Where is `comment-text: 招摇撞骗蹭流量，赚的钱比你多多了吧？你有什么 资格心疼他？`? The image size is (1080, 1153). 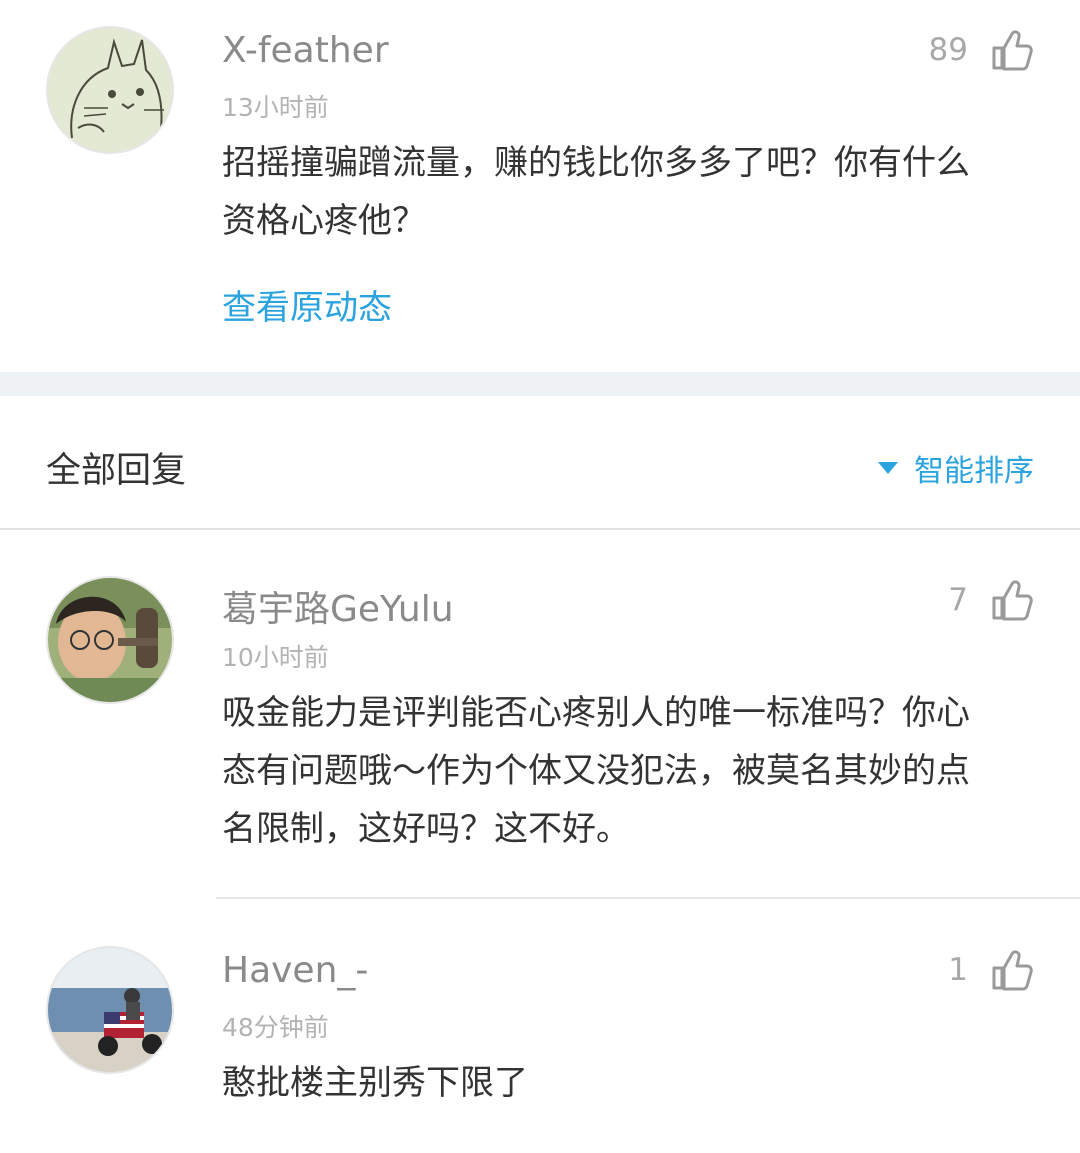 comment-text: 招摇撞骗蹭流量，赚的钱比你多多了吧？你有什么 资格心疼他？ is located at coordinates (596, 192).